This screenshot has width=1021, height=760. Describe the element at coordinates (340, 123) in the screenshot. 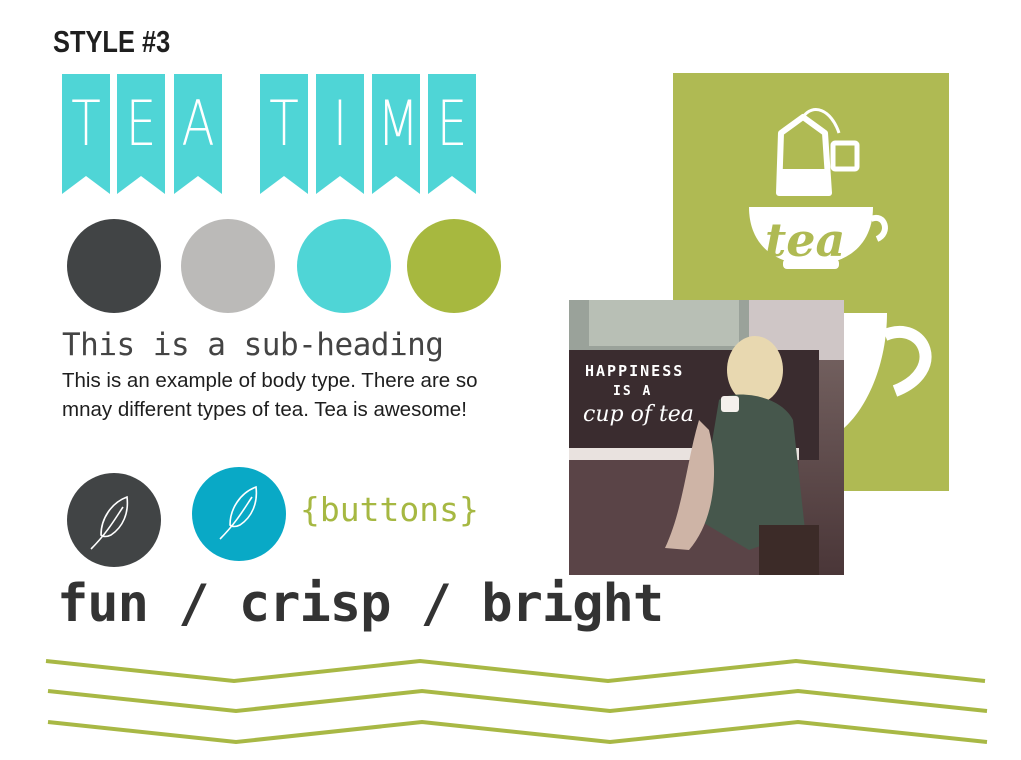

I see `banner-letter: I` at that location.